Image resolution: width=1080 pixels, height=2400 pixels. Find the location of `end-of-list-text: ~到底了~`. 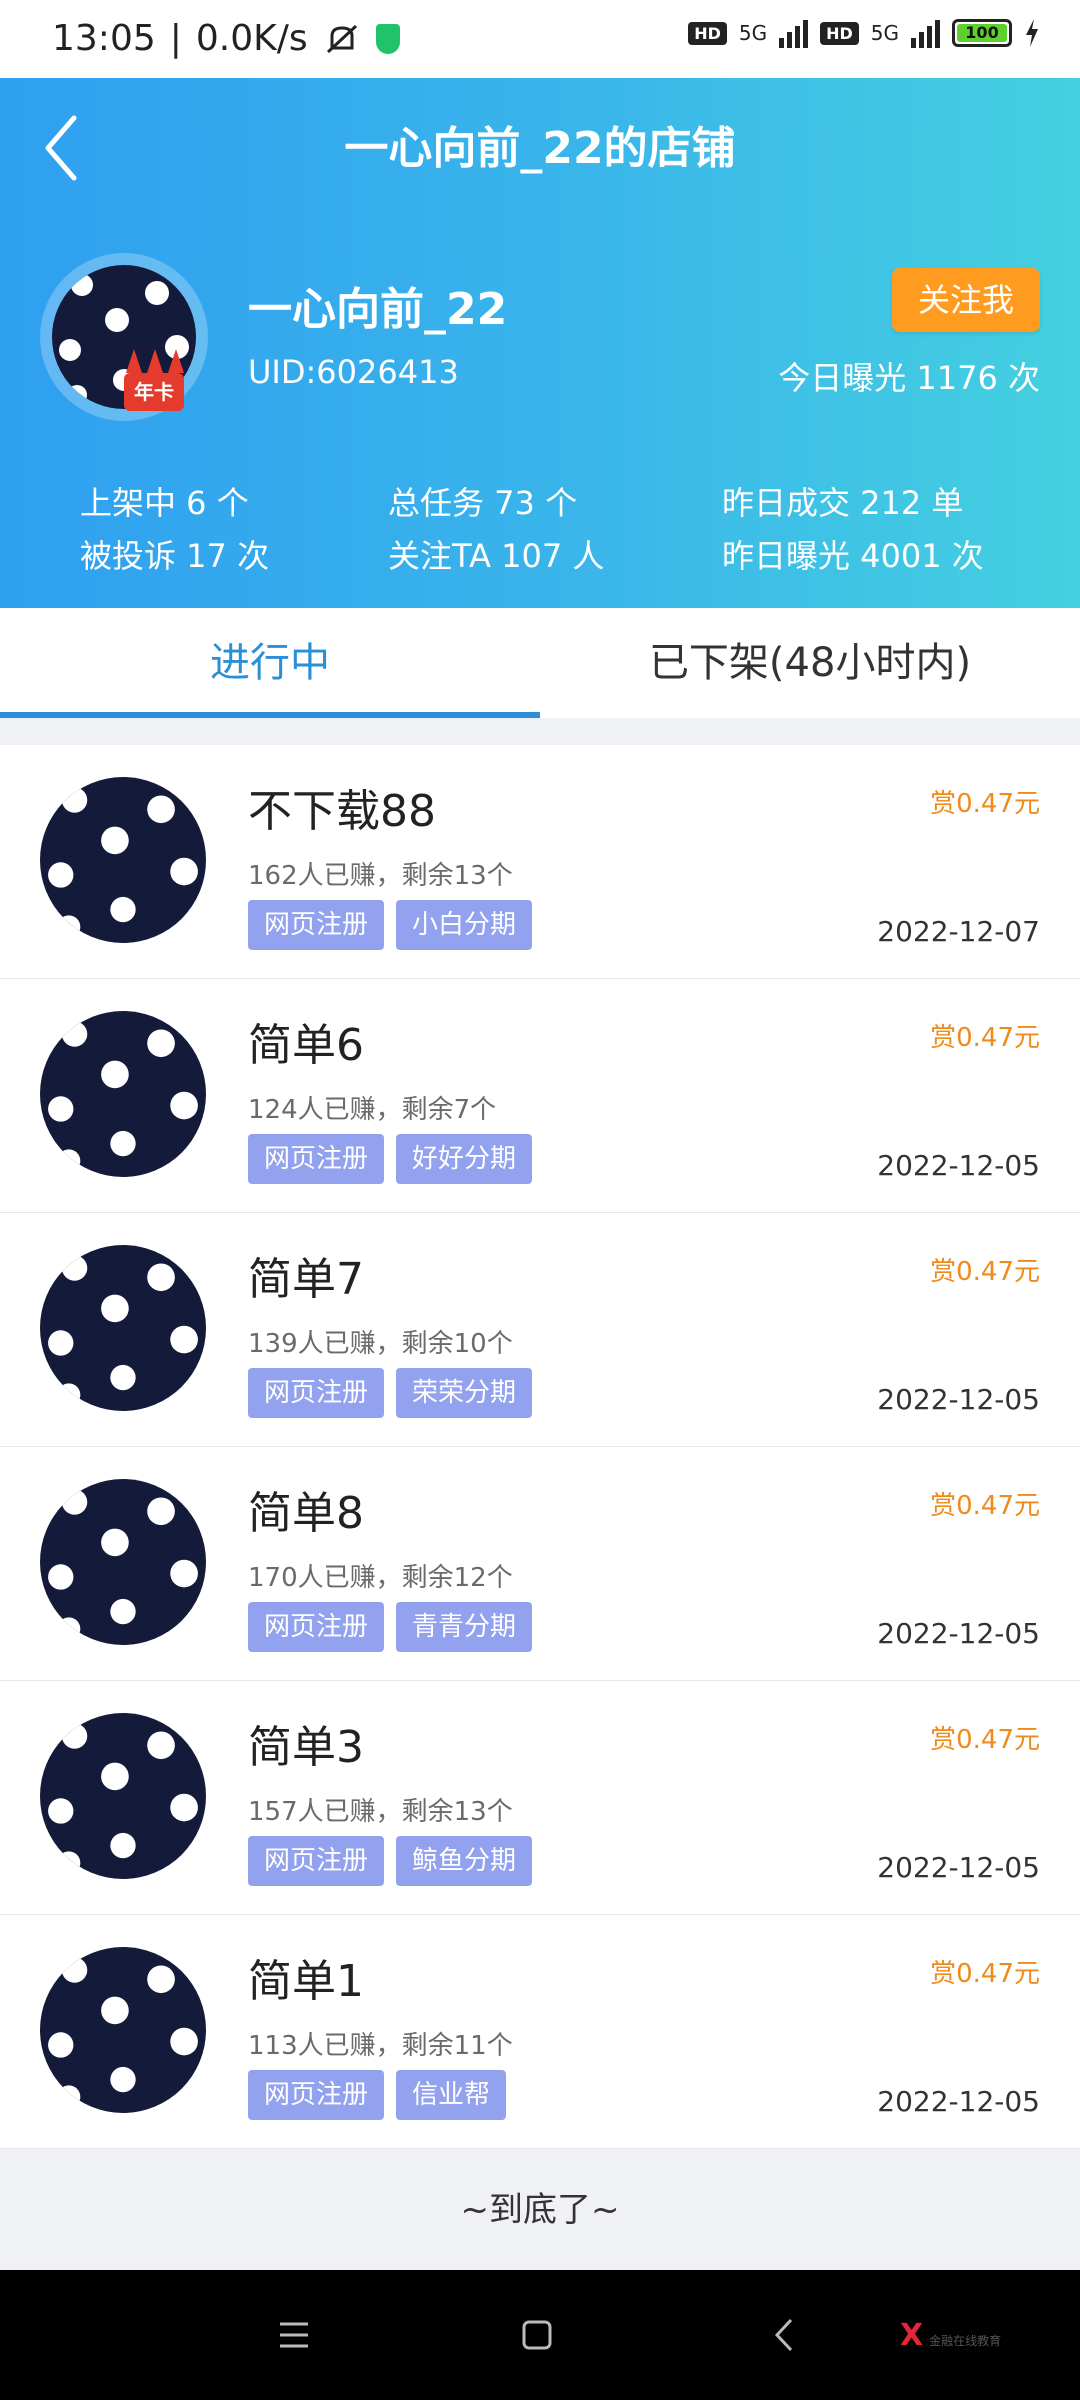

end-of-list-text: ~到底了~ is located at coordinates (540, 2210).